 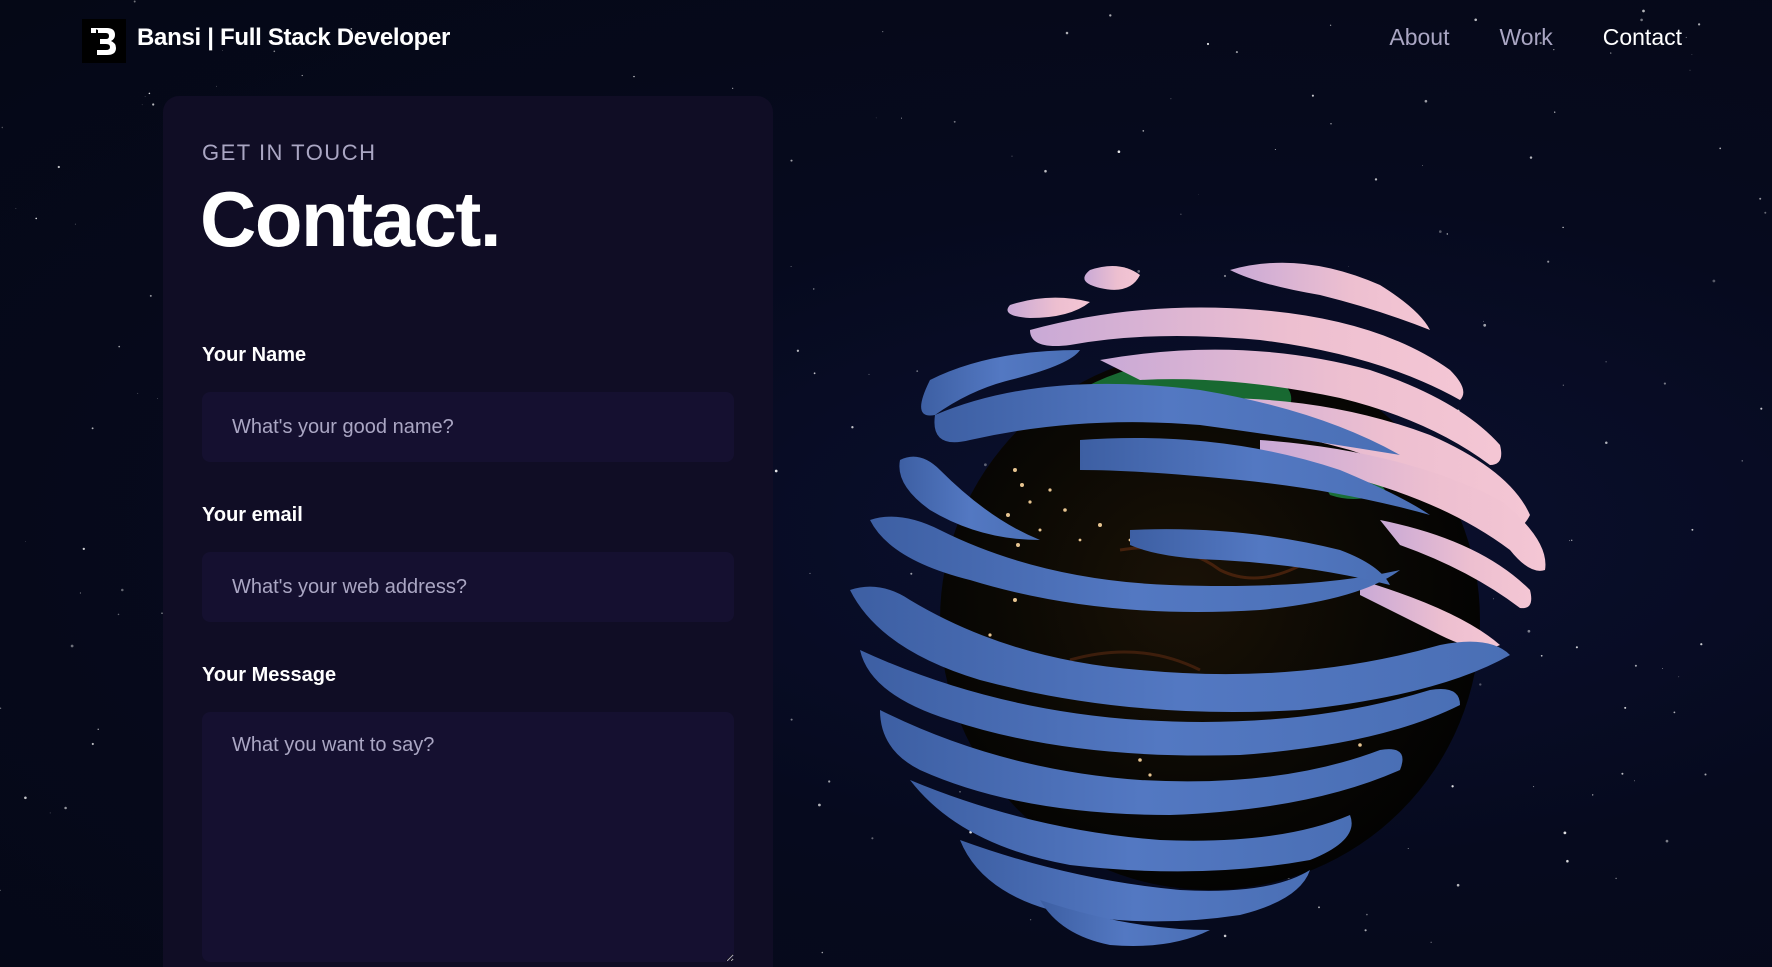 What do you see at coordinates (1642, 37) in the screenshot?
I see `nav-link-contact: Contact` at bounding box center [1642, 37].